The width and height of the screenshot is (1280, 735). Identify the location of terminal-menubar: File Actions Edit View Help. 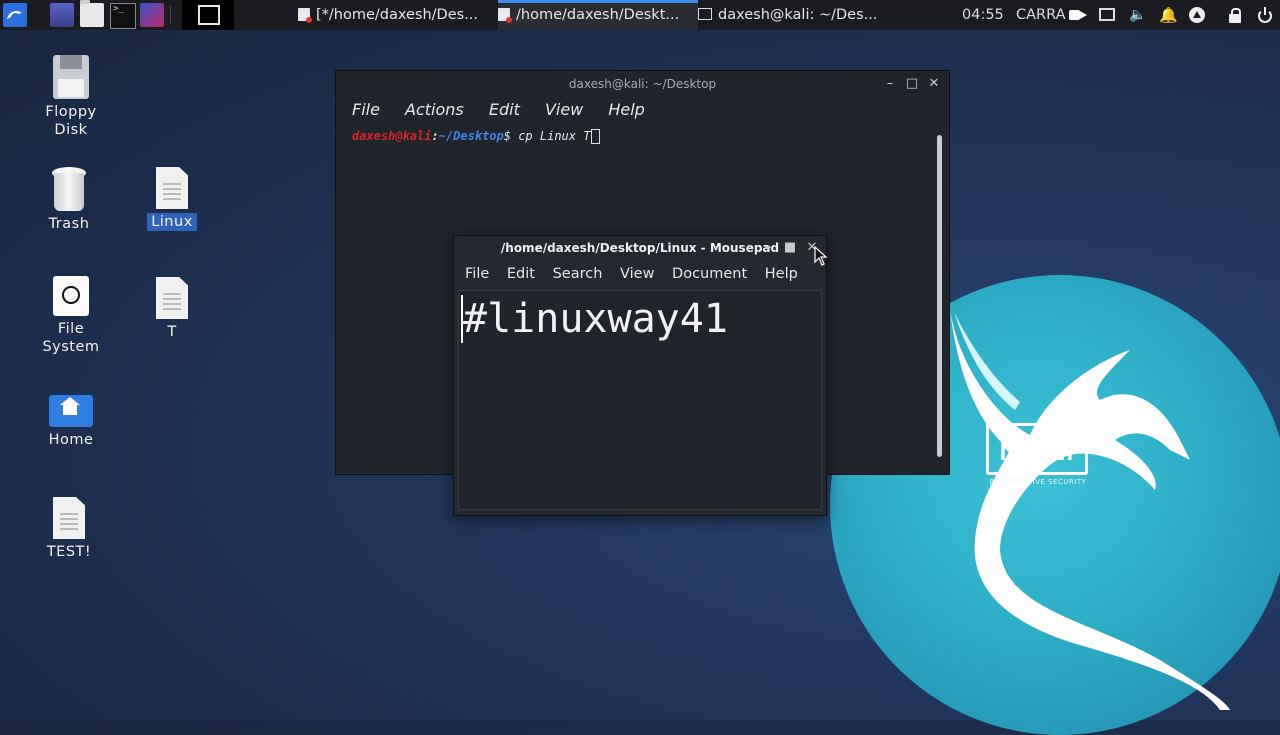
(642, 110).